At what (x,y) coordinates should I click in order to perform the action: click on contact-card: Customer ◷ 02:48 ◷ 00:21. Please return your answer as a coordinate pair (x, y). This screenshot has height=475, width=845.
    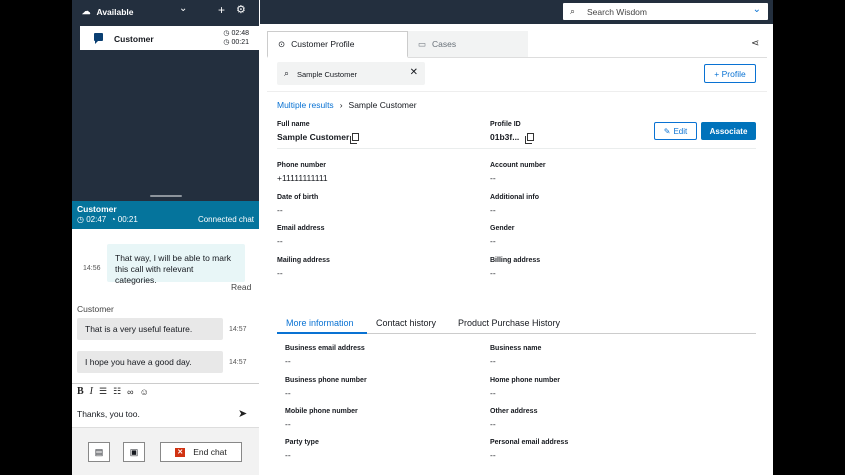
    Looking at the image, I should click on (169, 38).